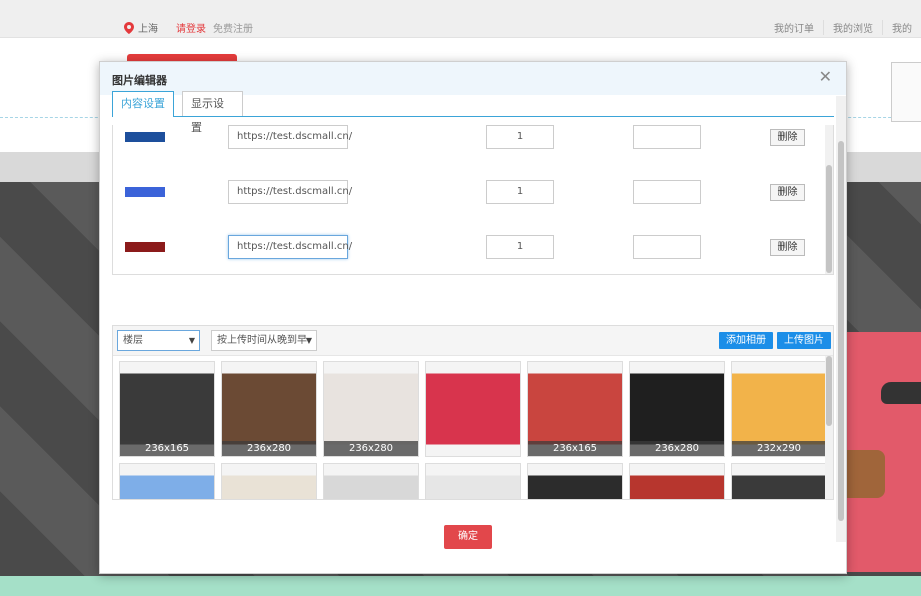 This screenshot has width=921, height=596. What do you see at coordinates (829, 219) in the screenshot?
I see `rows-scrollbar-thumb` at bounding box center [829, 219].